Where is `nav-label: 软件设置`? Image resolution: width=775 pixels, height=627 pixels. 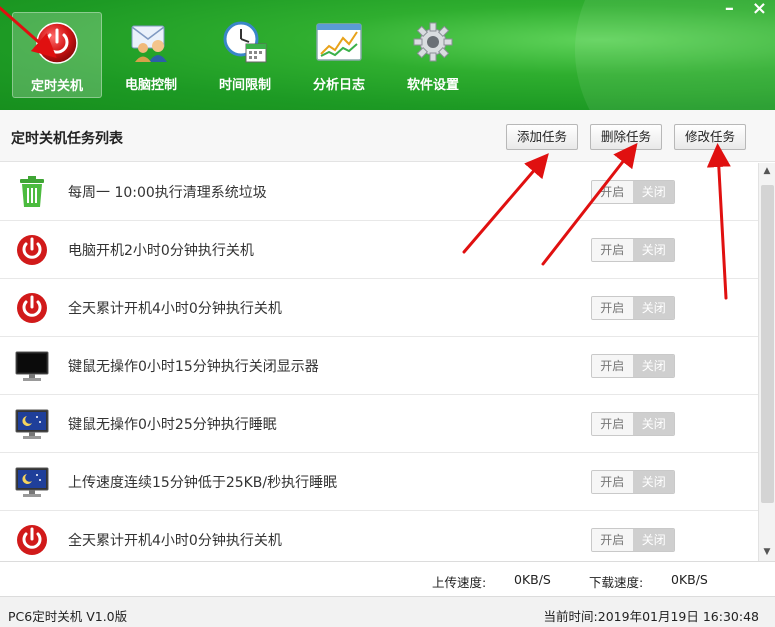 nav-label: 软件设置 is located at coordinates (432, 85).